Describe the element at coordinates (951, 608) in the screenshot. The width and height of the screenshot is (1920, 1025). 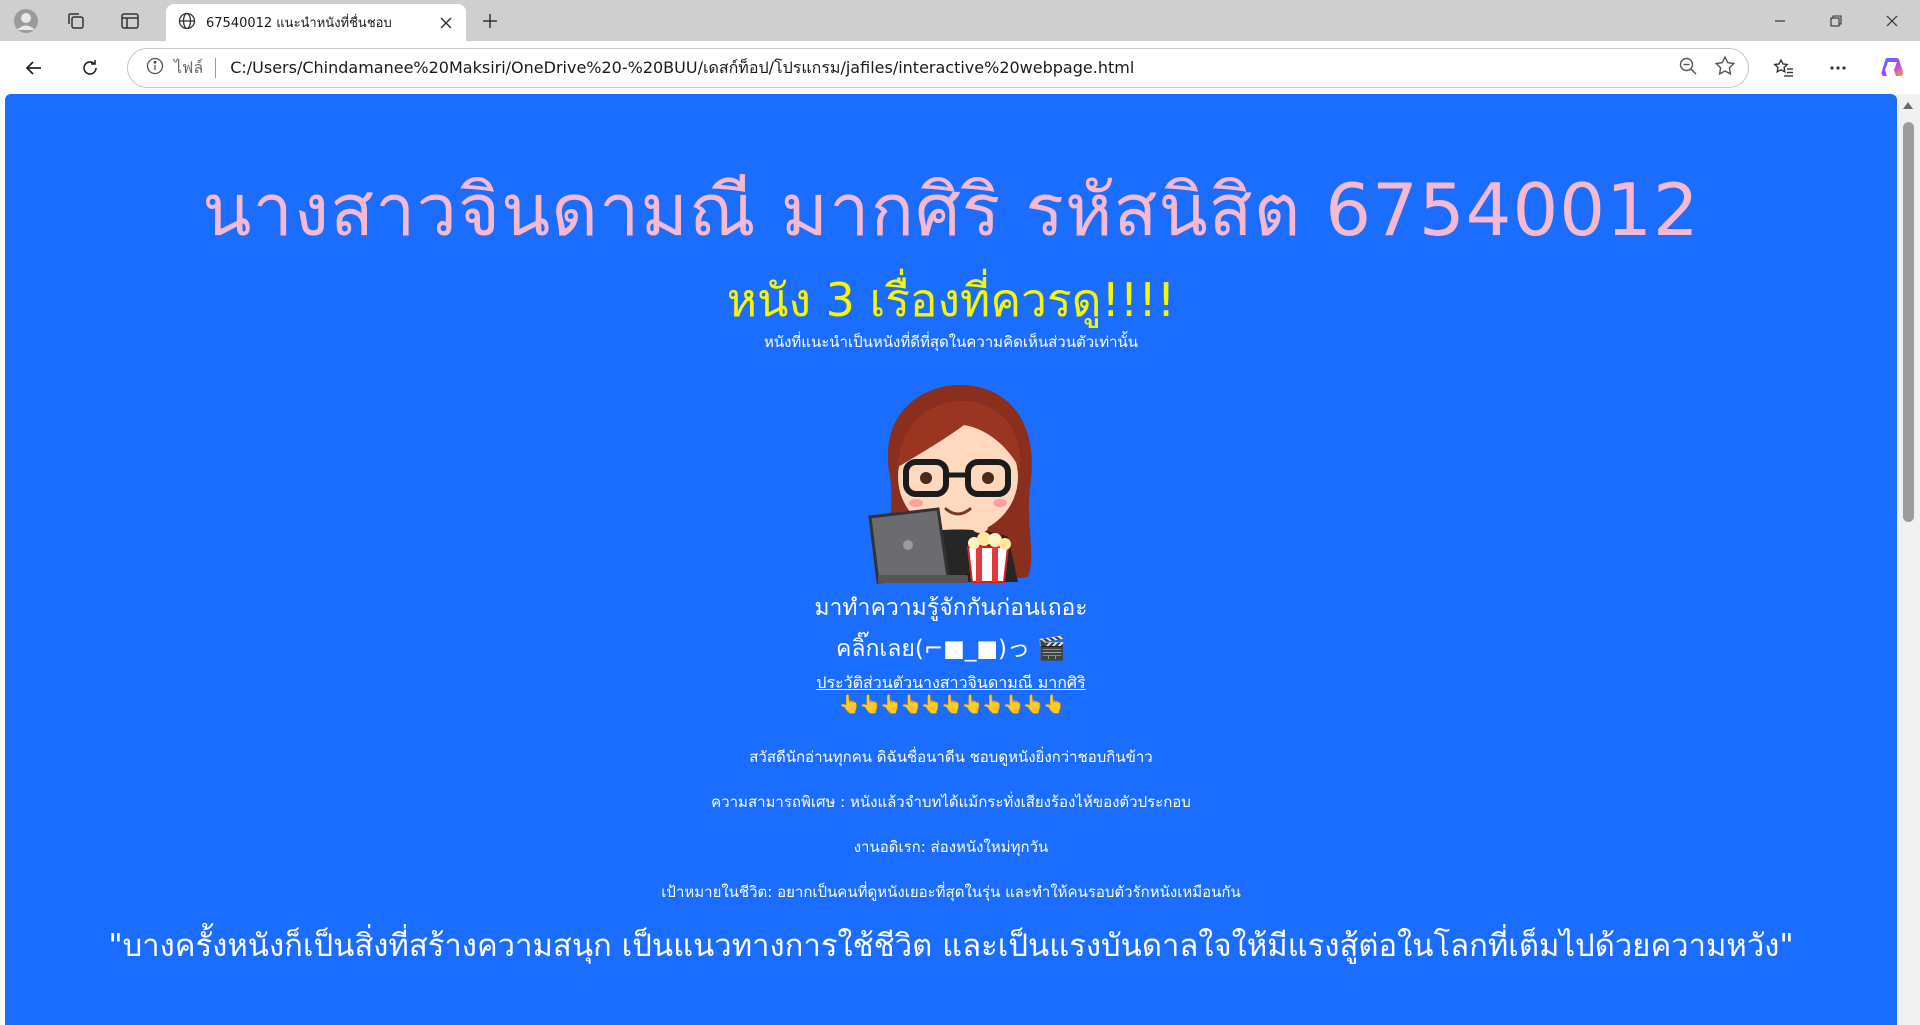
I see `intro-line-1: มาทำความรู้จักกันก่อนเถอะ` at that location.